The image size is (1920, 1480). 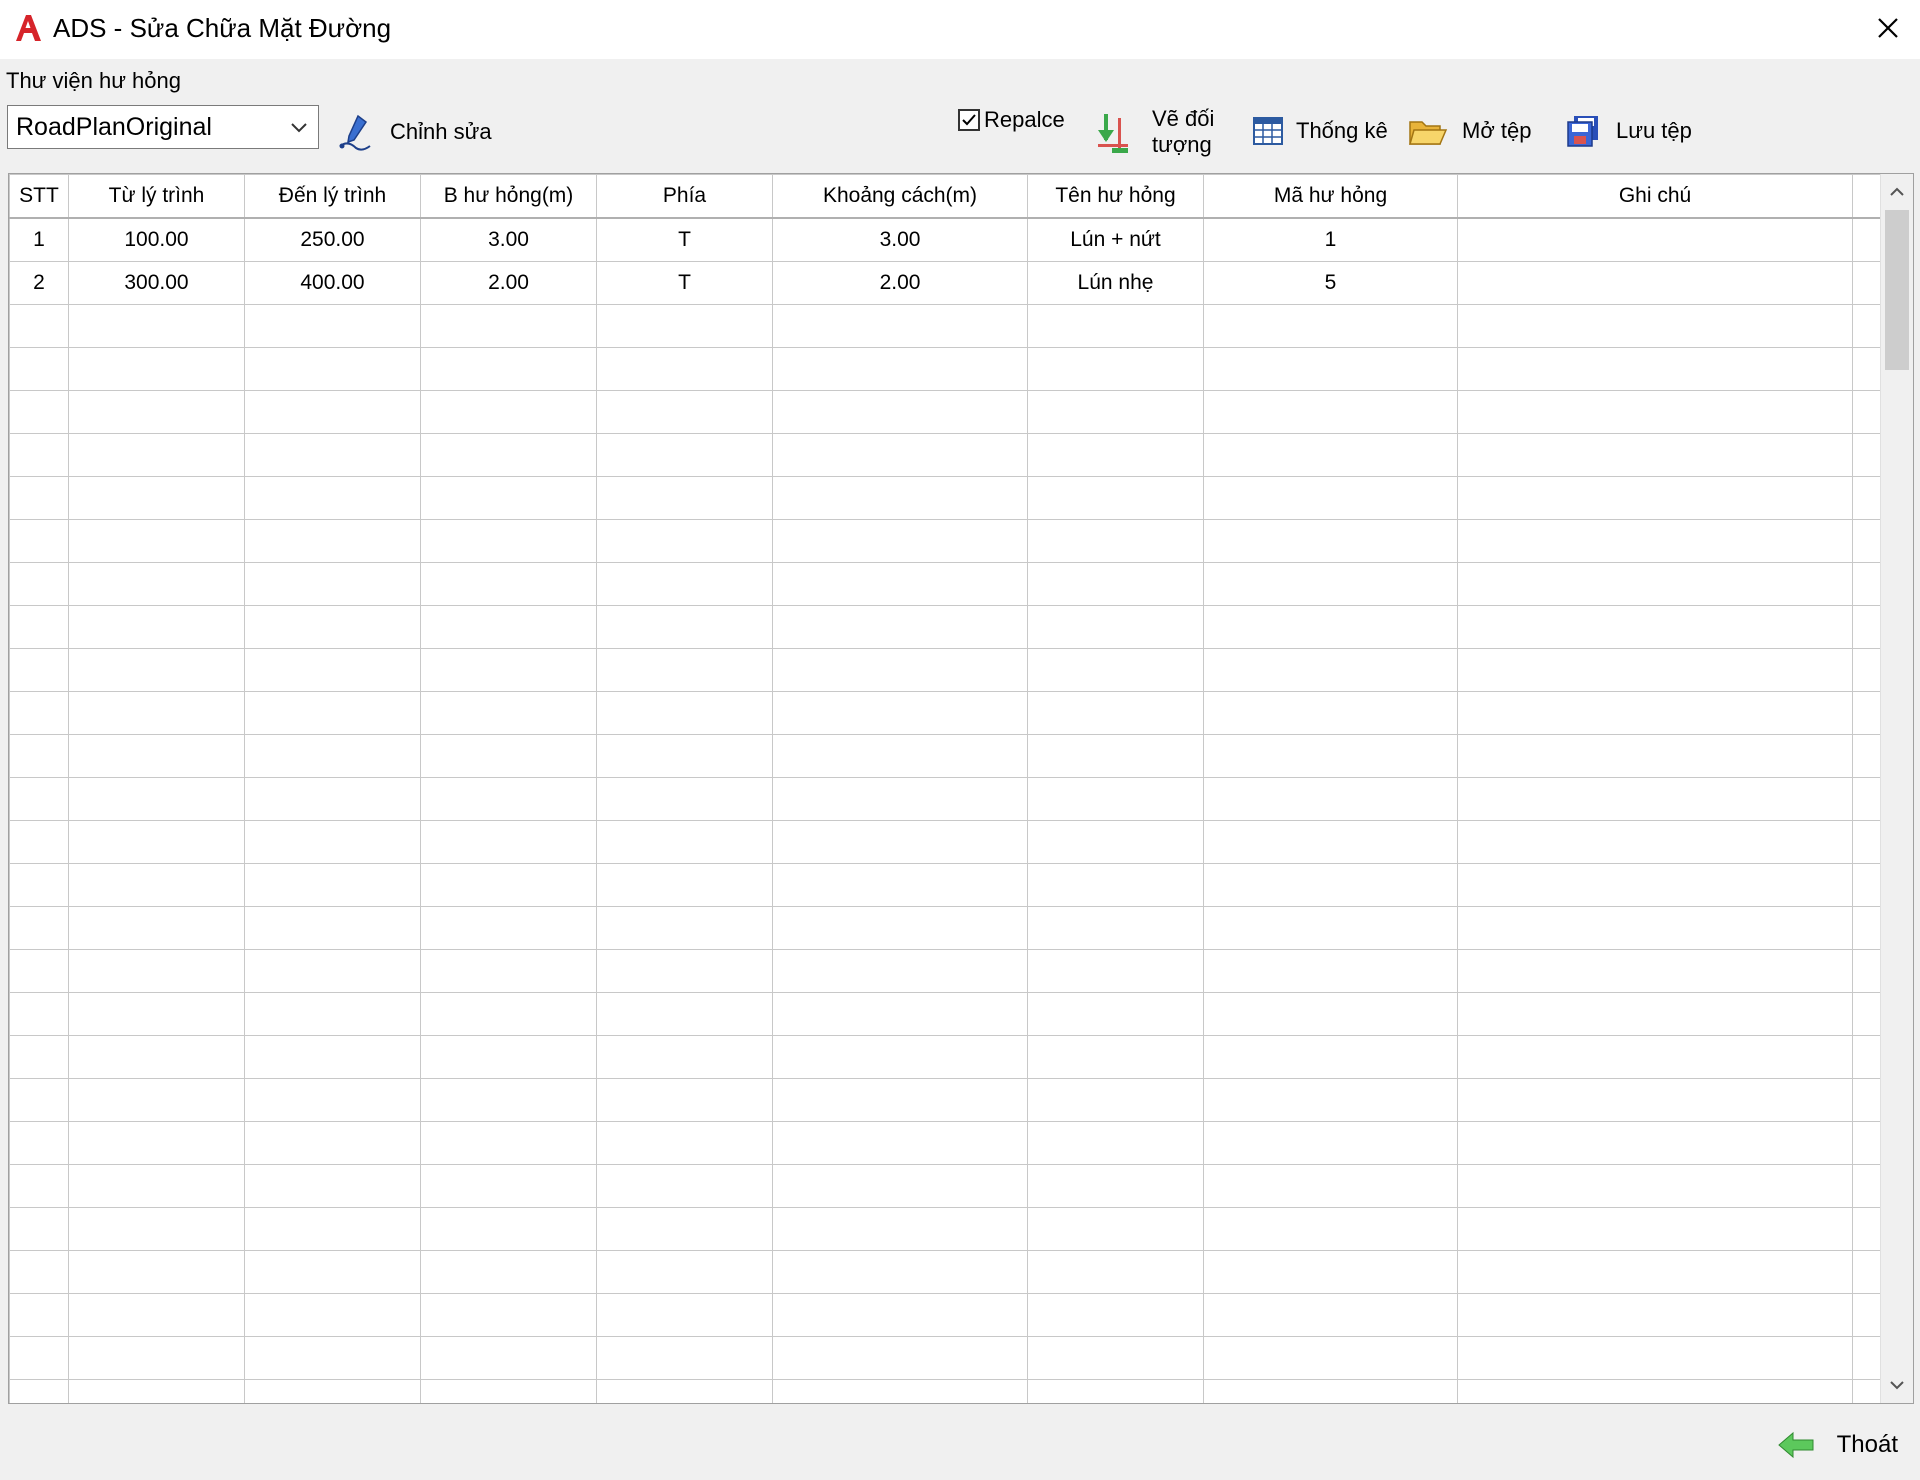 I want to click on table-row: 2 300.00 400.00 2.00 T 2.00 Lún nhẹ 5, so click(x=949, y=283).